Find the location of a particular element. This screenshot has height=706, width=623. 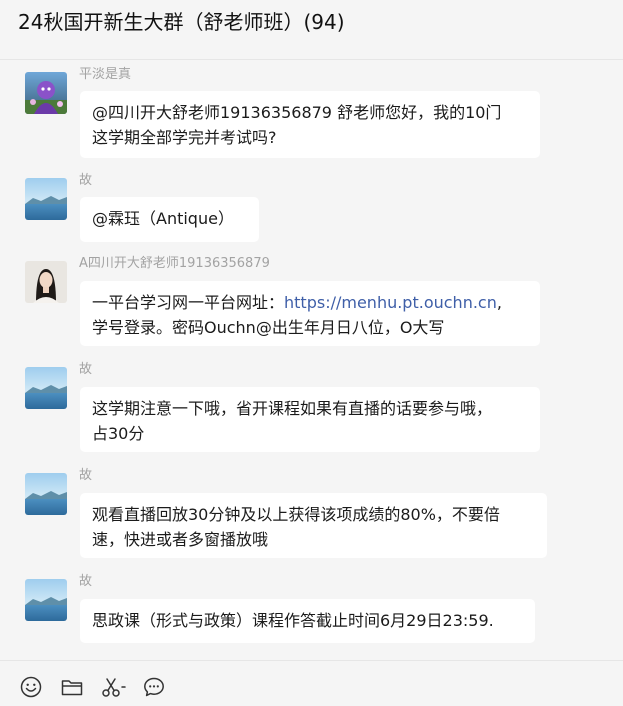

message-text: 这学期全部学完并考试吗? is located at coordinates (184, 137).